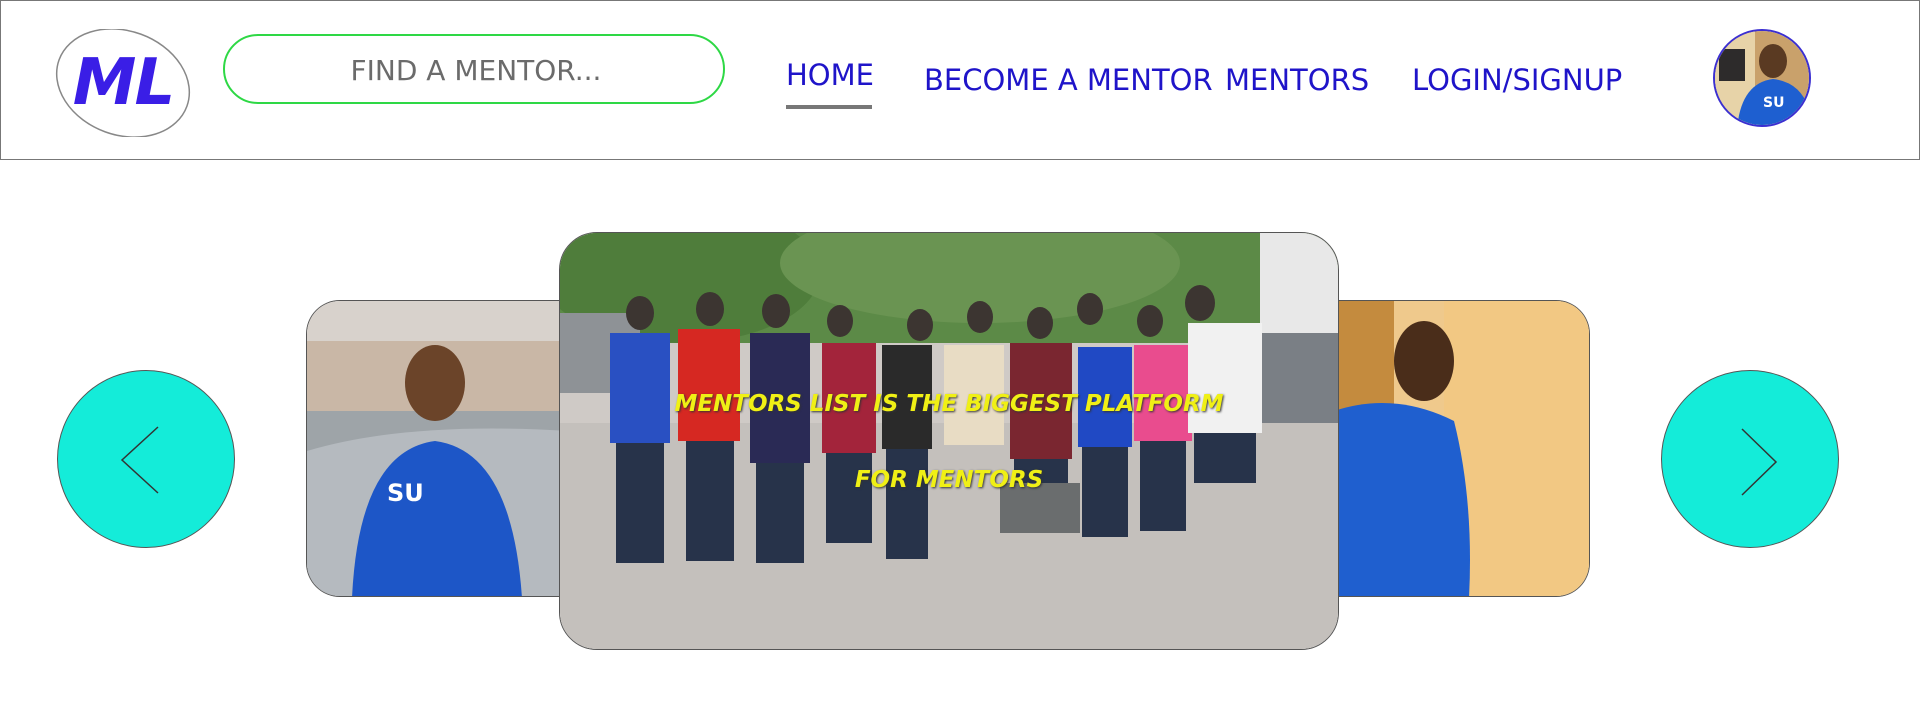  I want to click on slide-photo-left: SU, so click(437, 448).